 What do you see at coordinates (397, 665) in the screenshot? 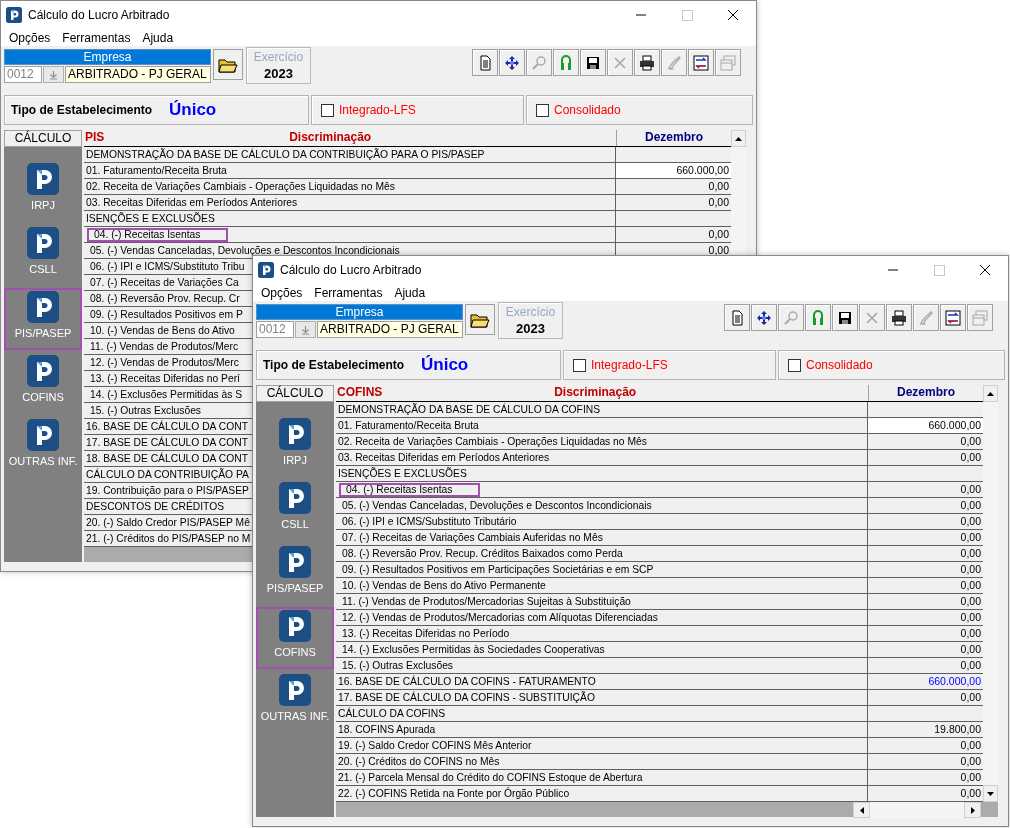
I see `row-label: 15. (-) Outras Exclusões` at bounding box center [397, 665].